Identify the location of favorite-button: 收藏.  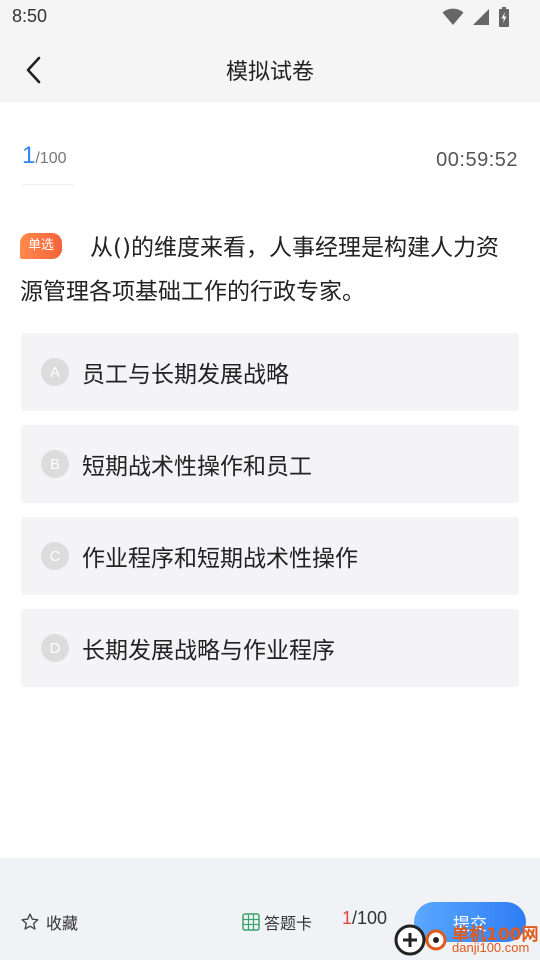
(49, 922).